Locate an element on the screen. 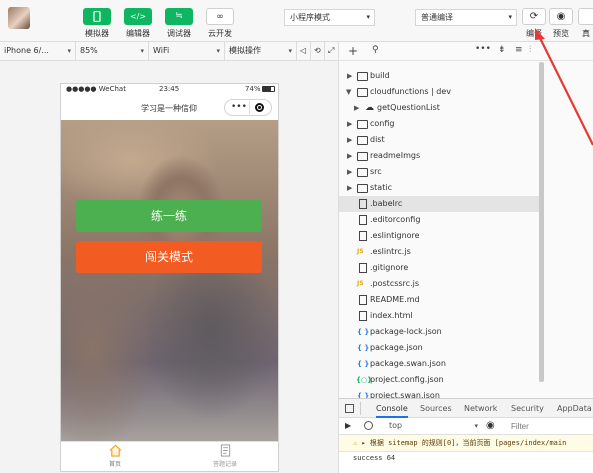 Image resolution: width=593 pixels, height=473 pixels. file-tree-item: README.md is located at coordinates (439, 300).